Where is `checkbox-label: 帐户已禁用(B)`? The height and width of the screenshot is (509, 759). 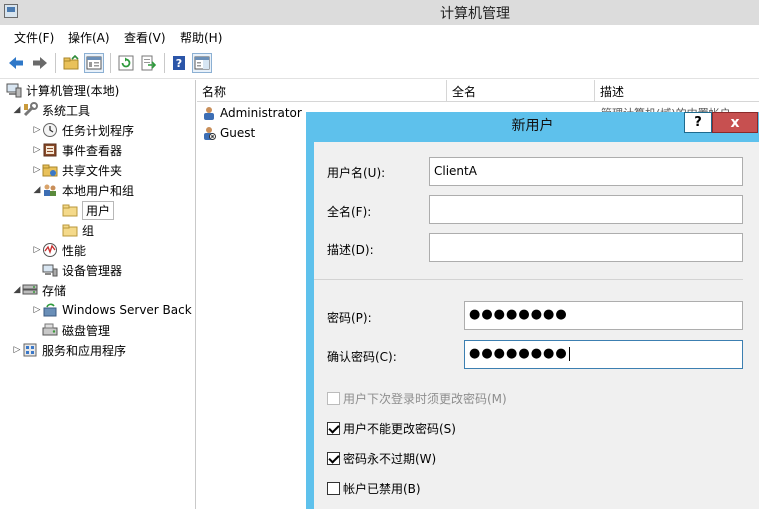 checkbox-label: 帐户已禁用(B) is located at coordinates (382, 488).